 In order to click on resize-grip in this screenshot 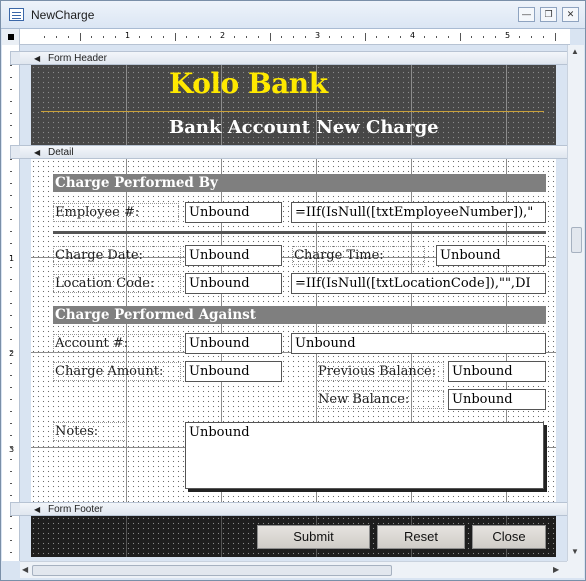, I will do `click(575, 569)`.